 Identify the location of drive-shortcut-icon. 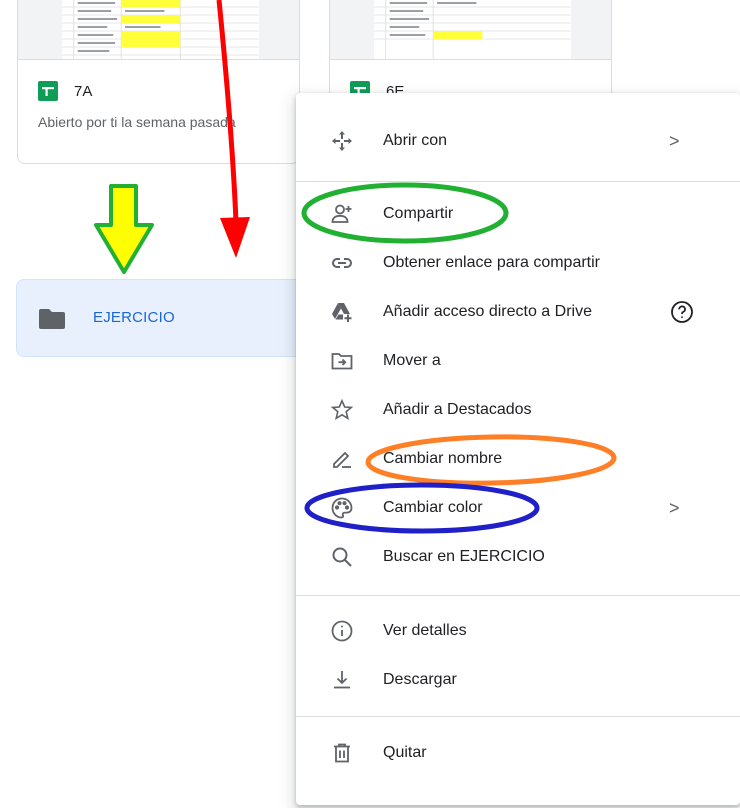
(342, 312).